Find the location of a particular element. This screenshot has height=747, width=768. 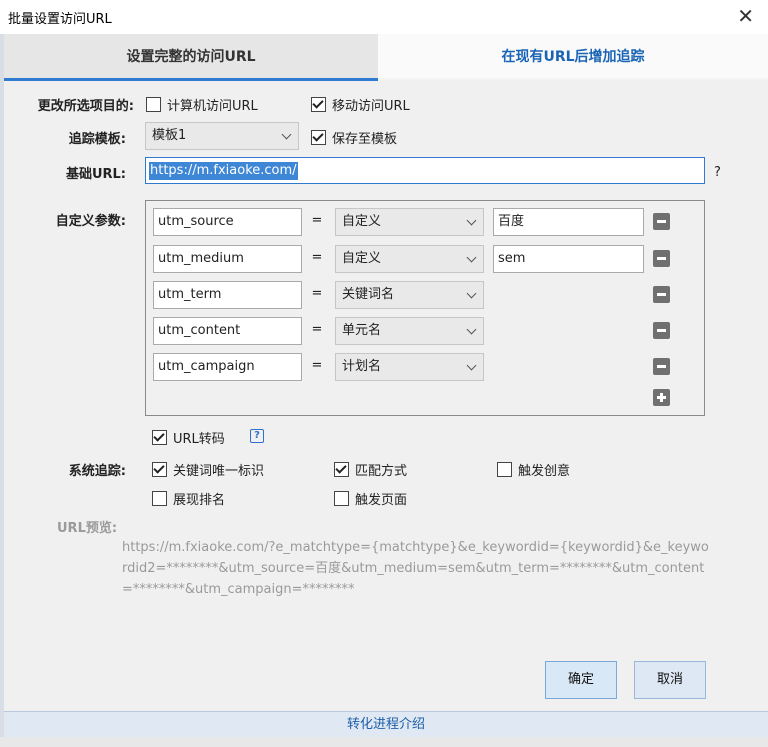

show-rank-checkbox-label: 展现排名 is located at coordinates (199, 500).